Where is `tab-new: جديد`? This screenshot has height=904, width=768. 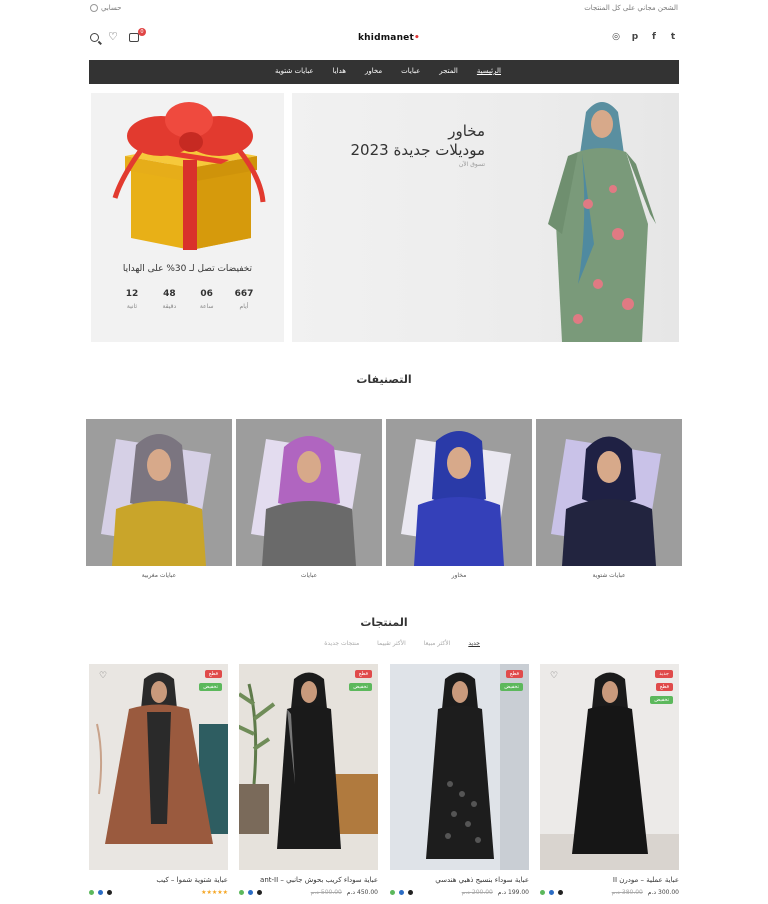
tab-new: جديد is located at coordinates (474, 646).